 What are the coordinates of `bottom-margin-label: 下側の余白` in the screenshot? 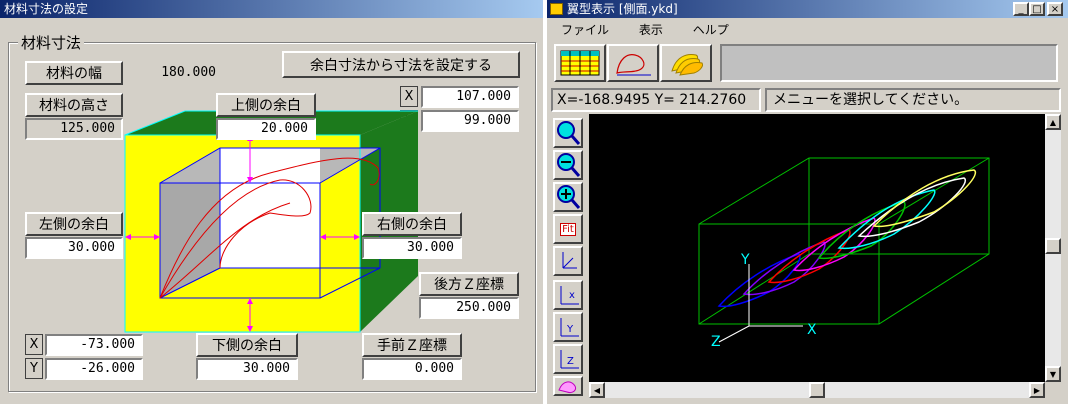 It's located at (247, 345).